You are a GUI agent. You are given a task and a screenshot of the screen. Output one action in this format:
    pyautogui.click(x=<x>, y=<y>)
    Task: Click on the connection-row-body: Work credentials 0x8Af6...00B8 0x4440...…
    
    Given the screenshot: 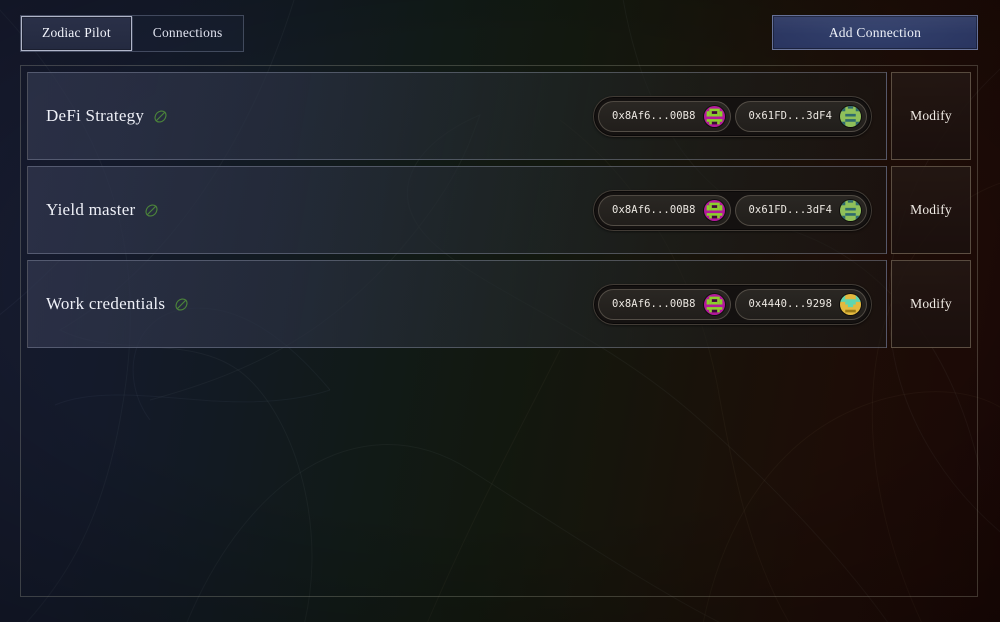 What is the action you would take?
    pyautogui.click(x=457, y=304)
    